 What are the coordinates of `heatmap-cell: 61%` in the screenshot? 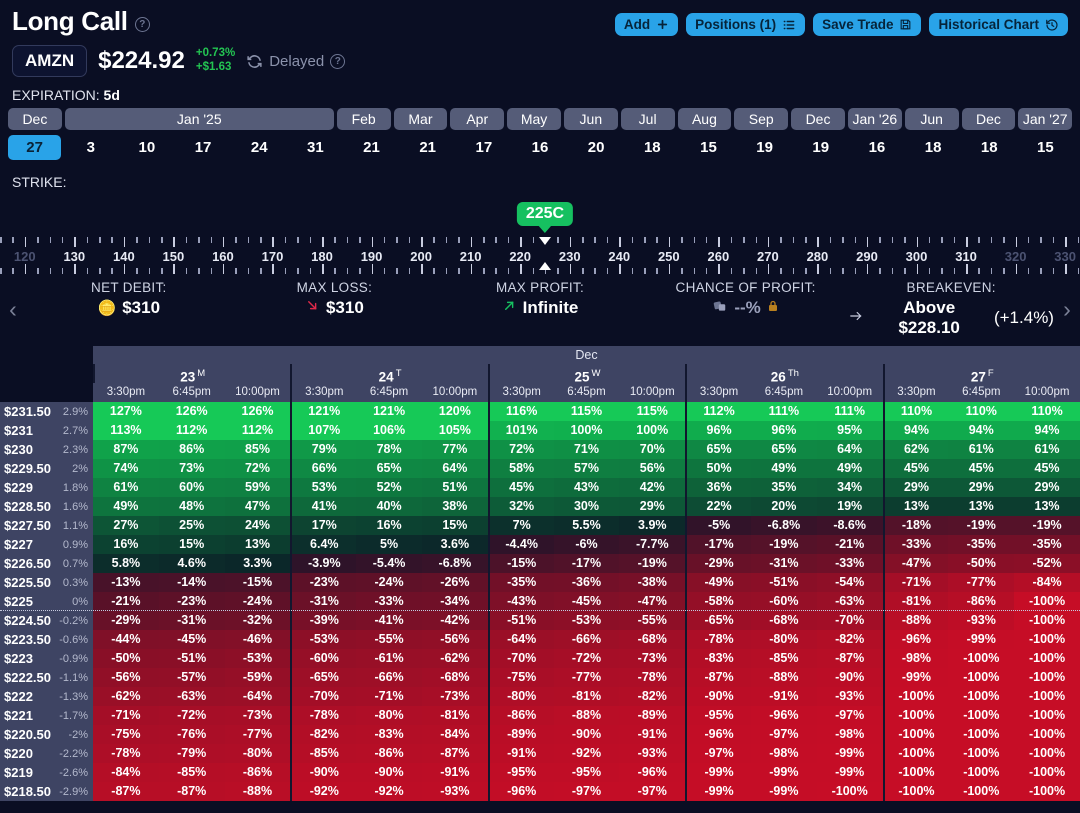 It's located at (126, 487).